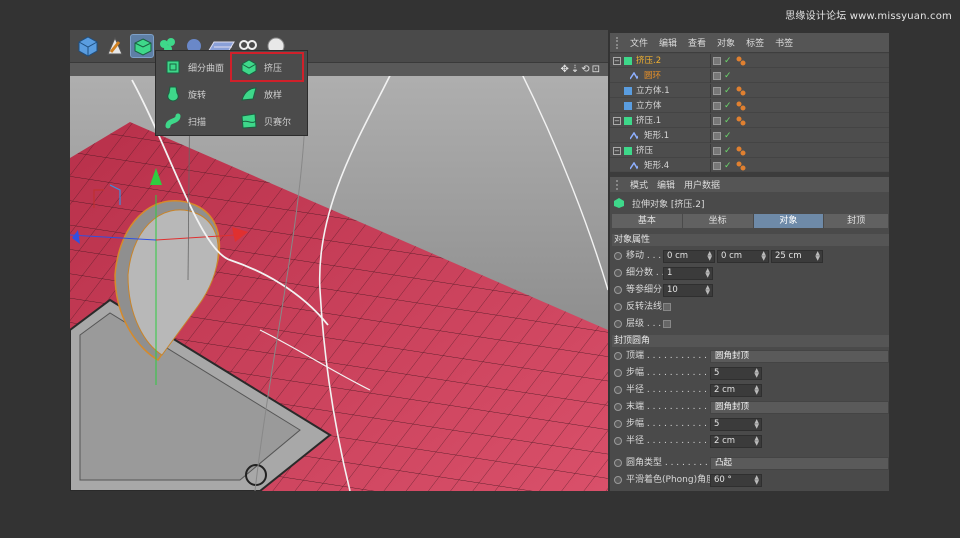 This screenshot has width=960, height=538. Describe the element at coordinates (88, 46) in the screenshot. I see `cube-tool-button` at that location.